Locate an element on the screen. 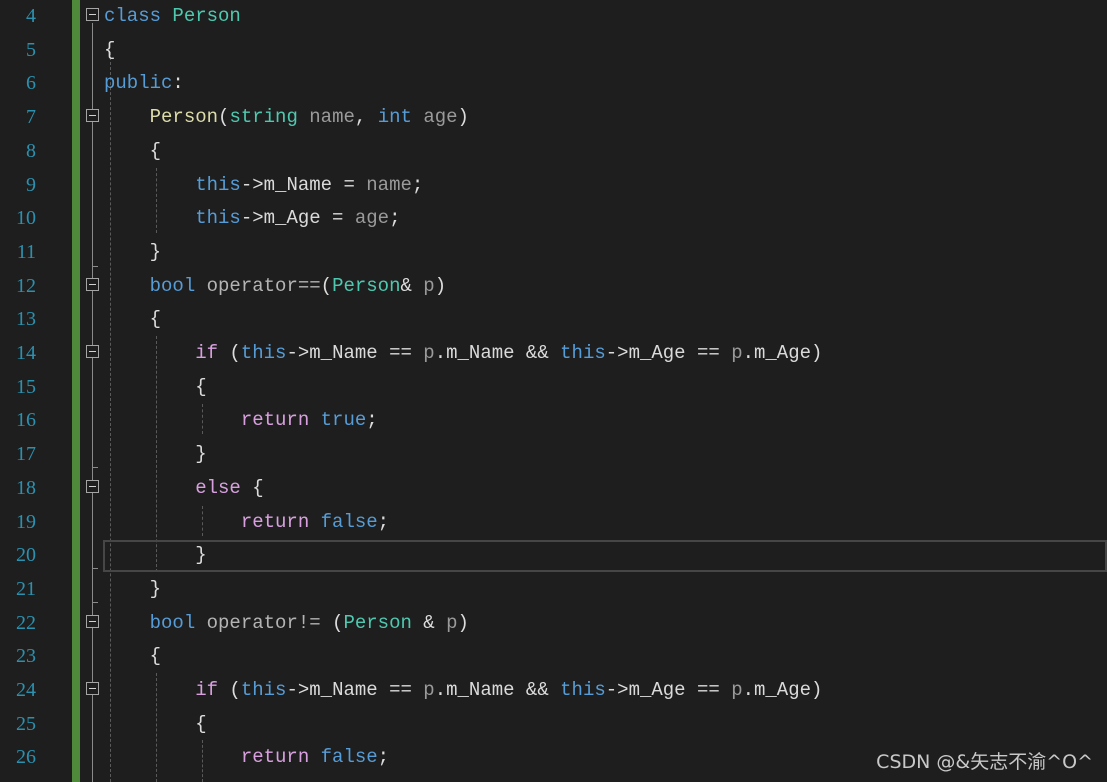 This screenshot has width=1107, height=782. code-line: 15 { is located at coordinates (553, 387).